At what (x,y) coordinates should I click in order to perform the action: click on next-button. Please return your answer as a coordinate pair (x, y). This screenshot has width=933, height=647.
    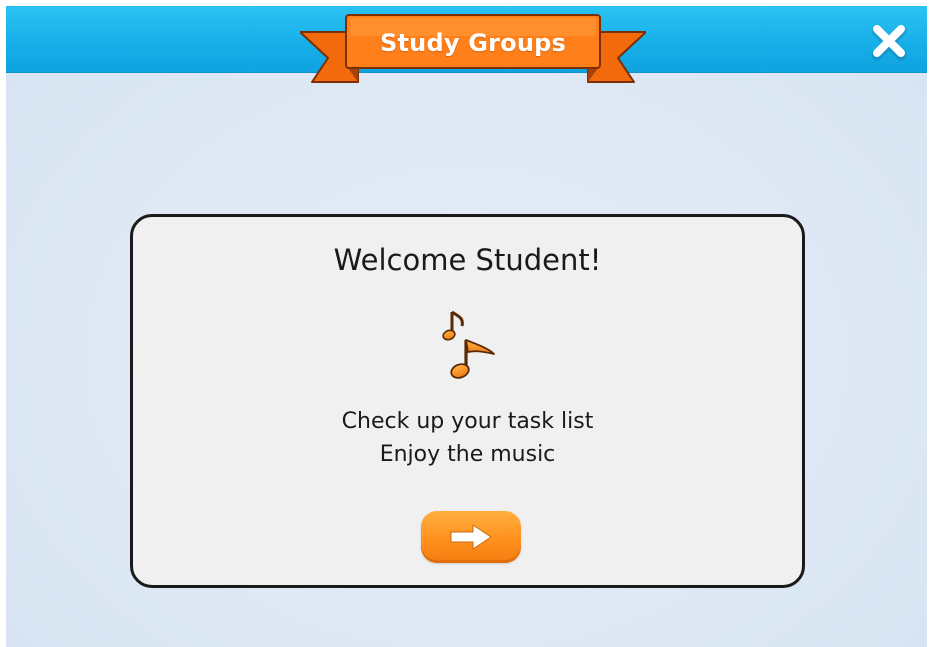
    Looking at the image, I should click on (471, 537).